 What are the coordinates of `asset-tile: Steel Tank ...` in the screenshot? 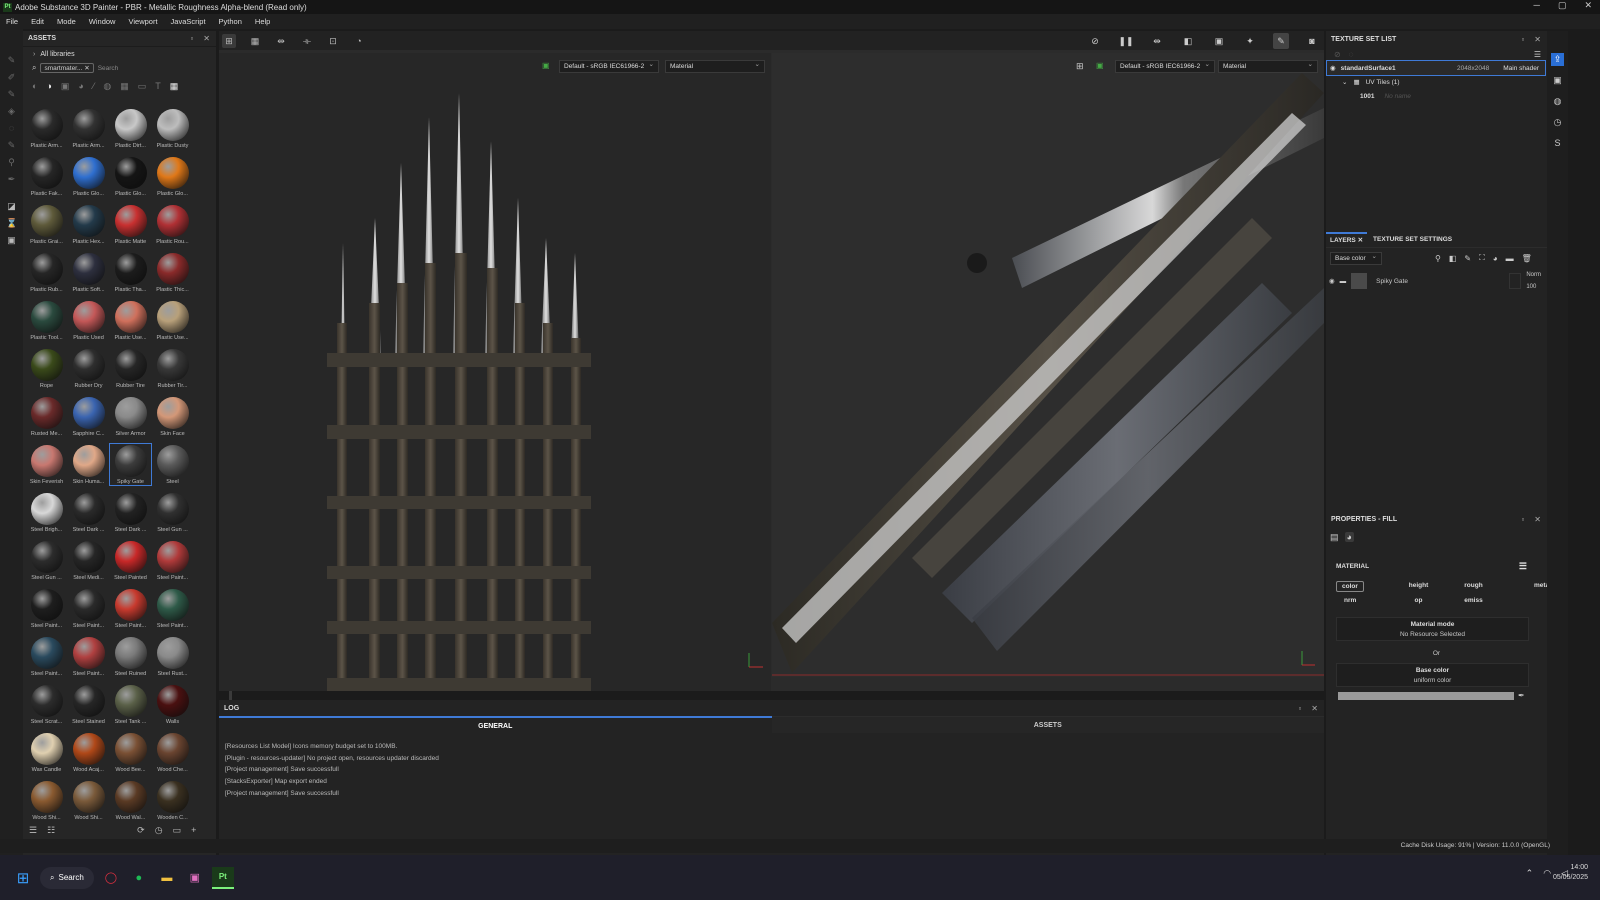 It's located at (130, 704).